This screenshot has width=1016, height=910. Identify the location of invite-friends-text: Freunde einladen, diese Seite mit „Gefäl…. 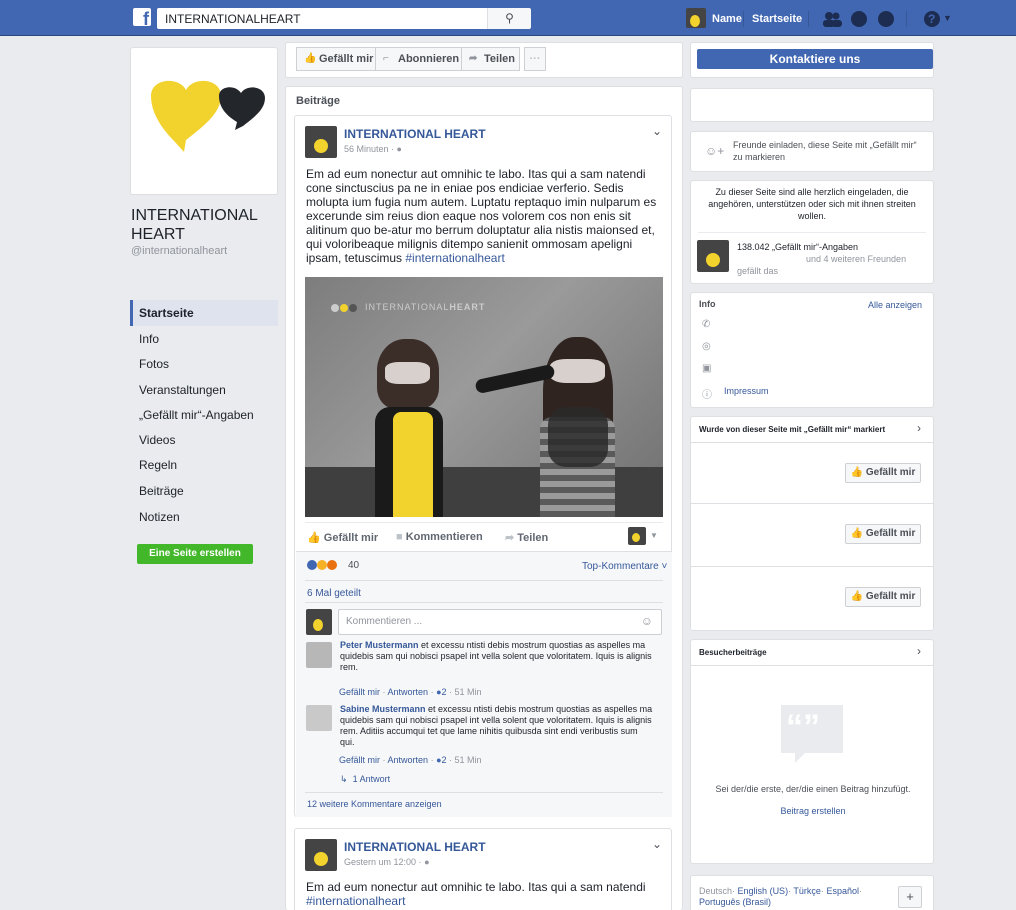
(830, 151).